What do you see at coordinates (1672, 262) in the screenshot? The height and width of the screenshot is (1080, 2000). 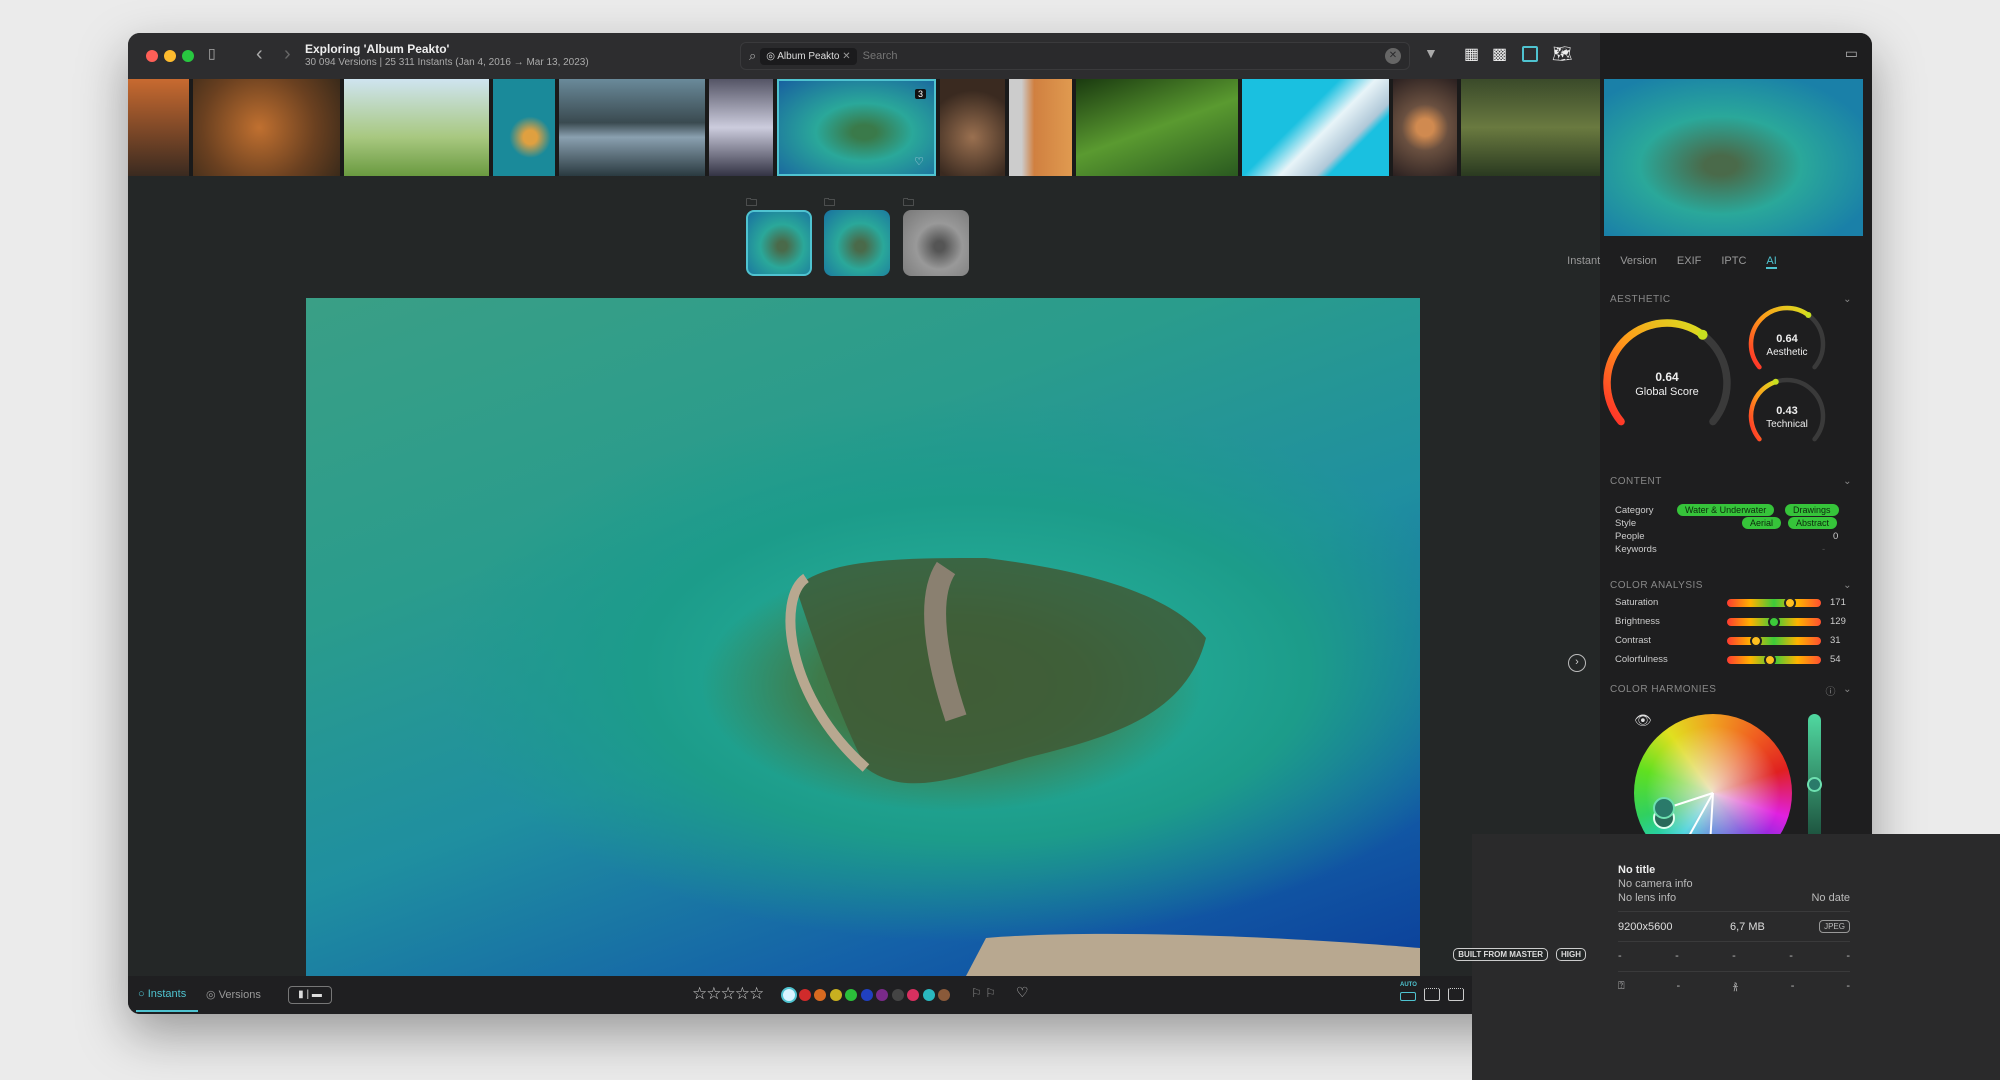 I see `inspector-tabs: Instant Version EXIF IPTC AI` at bounding box center [1672, 262].